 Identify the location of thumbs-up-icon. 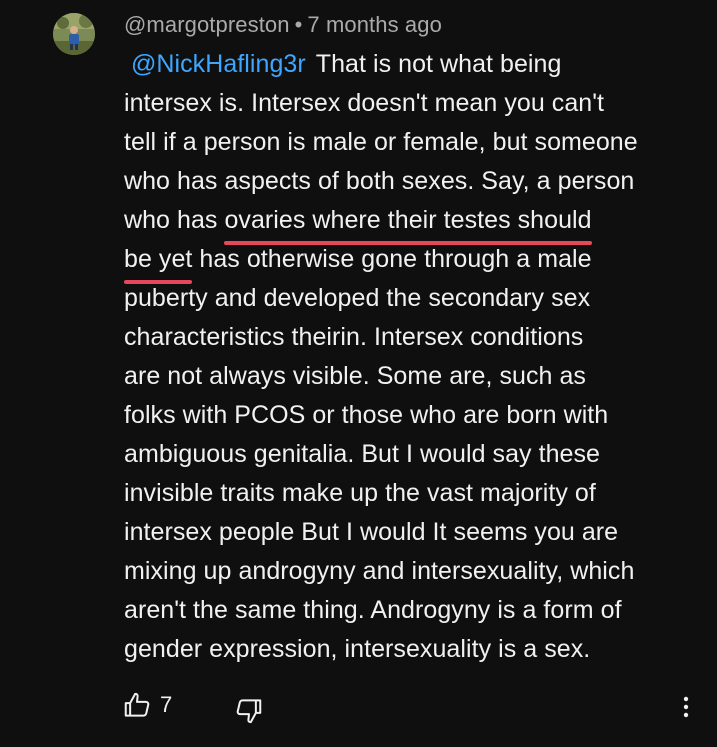
(137, 704).